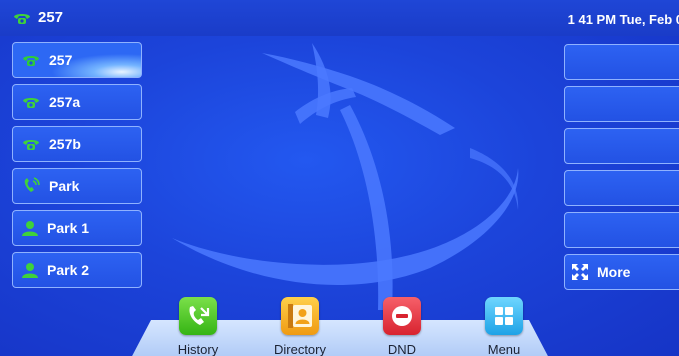 The width and height of the screenshot is (679, 356). Describe the element at coordinates (504, 349) in the screenshot. I see `menu-label: Menu` at that location.